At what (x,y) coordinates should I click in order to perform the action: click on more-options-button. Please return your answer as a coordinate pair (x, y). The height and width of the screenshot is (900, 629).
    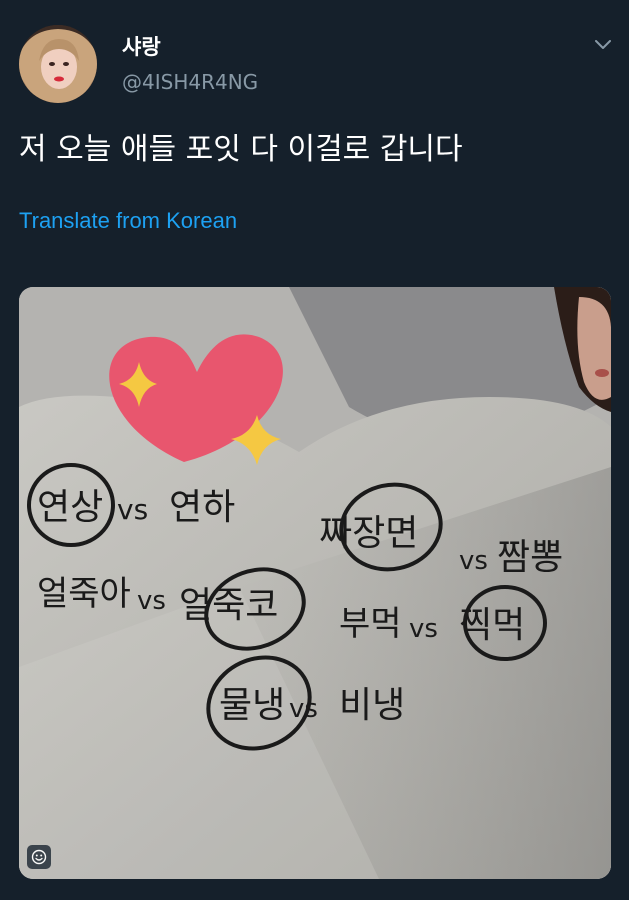
    Looking at the image, I should click on (603, 45).